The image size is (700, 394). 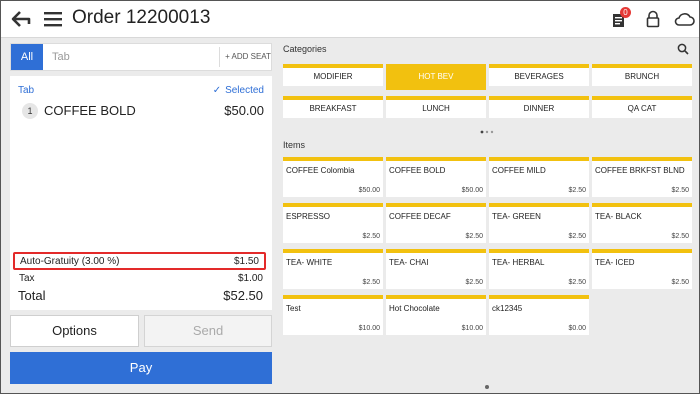 I want to click on category-qa-cat: QA CAT, so click(x=642, y=107).